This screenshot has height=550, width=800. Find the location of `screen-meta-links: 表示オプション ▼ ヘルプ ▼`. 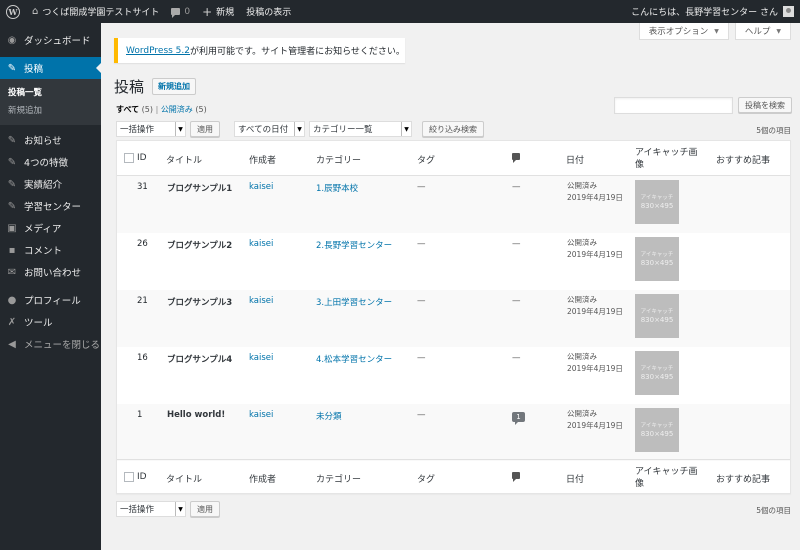

screen-meta-links: 表示オプション ▼ ヘルプ ▼ is located at coordinates (714, 31).